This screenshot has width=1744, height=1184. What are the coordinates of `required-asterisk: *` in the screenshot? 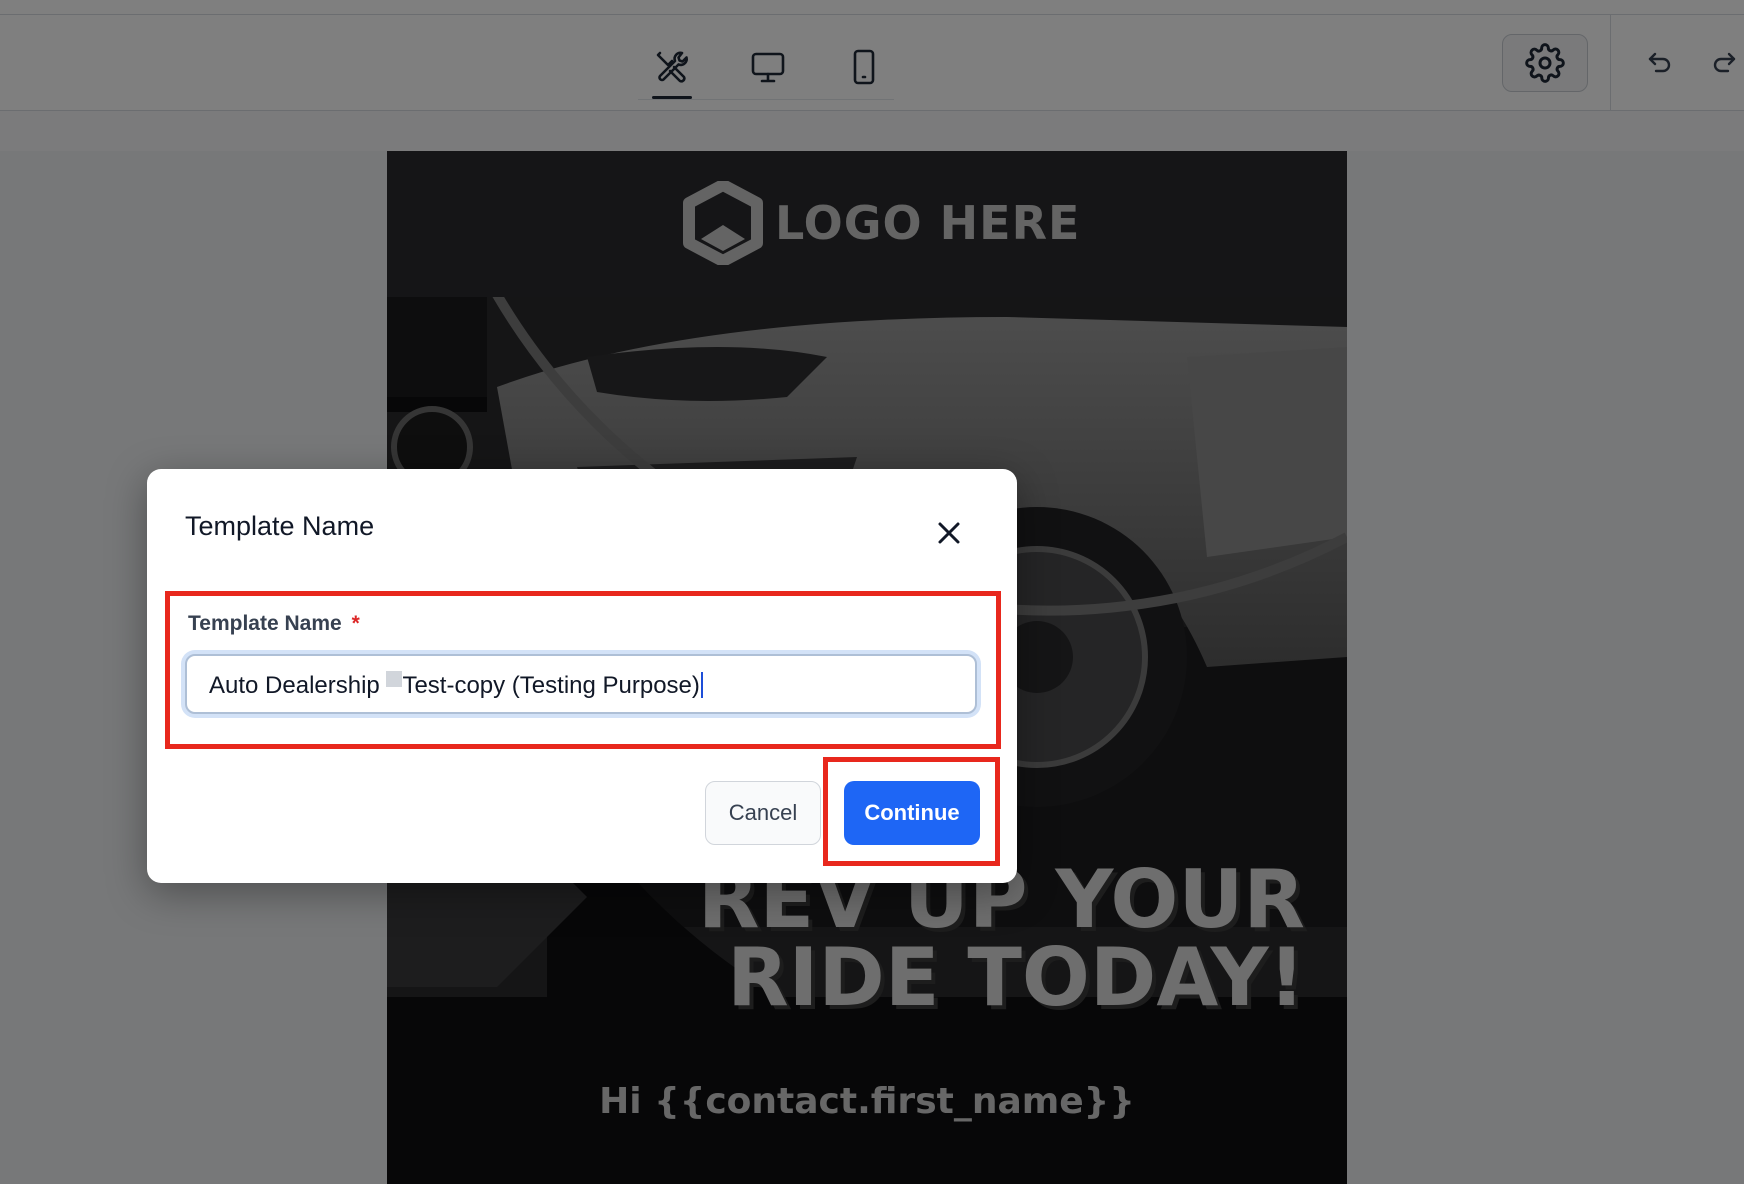 It's located at (355, 623).